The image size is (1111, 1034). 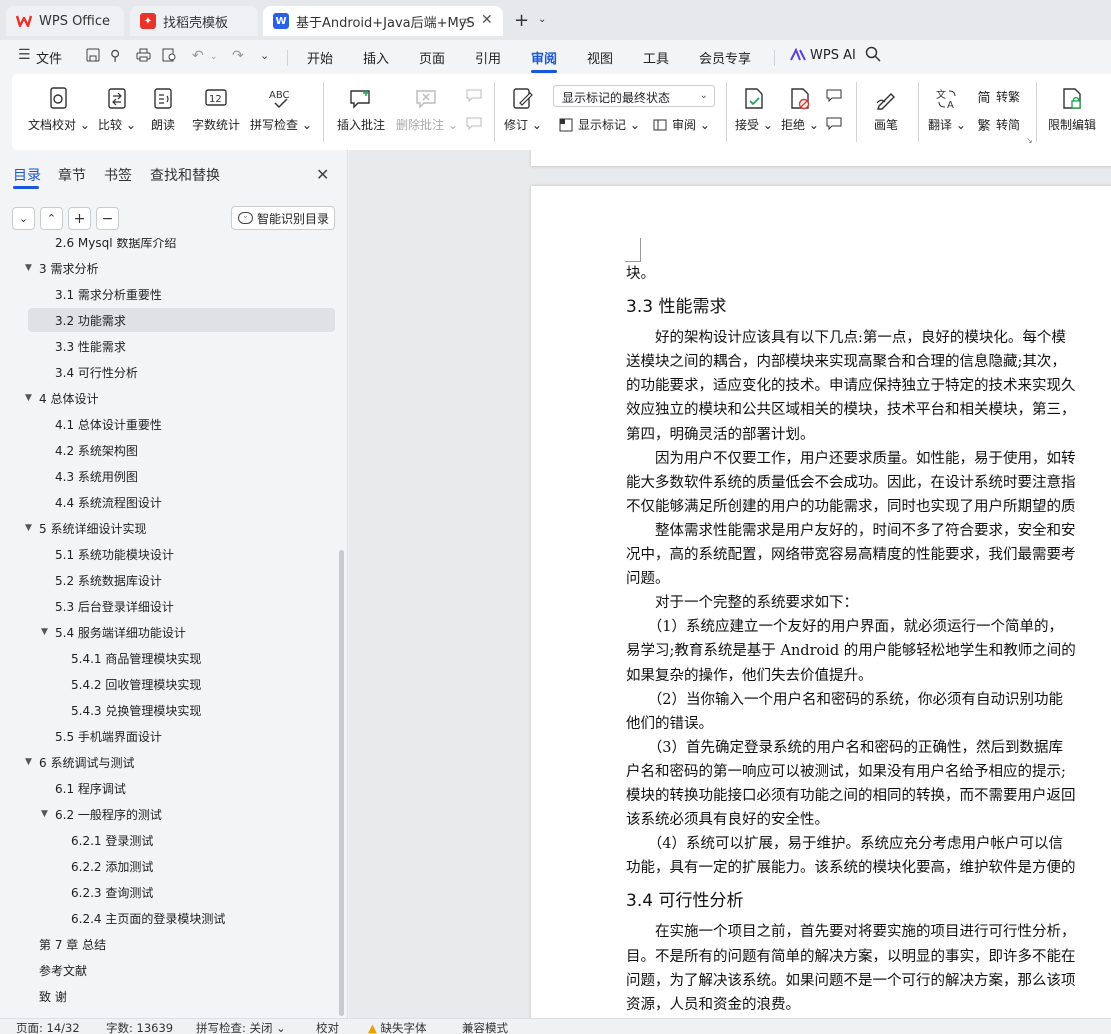 What do you see at coordinates (167, 710) in the screenshot?
I see `toc-item: 5.4.3 兑换管理模块实现` at bounding box center [167, 710].